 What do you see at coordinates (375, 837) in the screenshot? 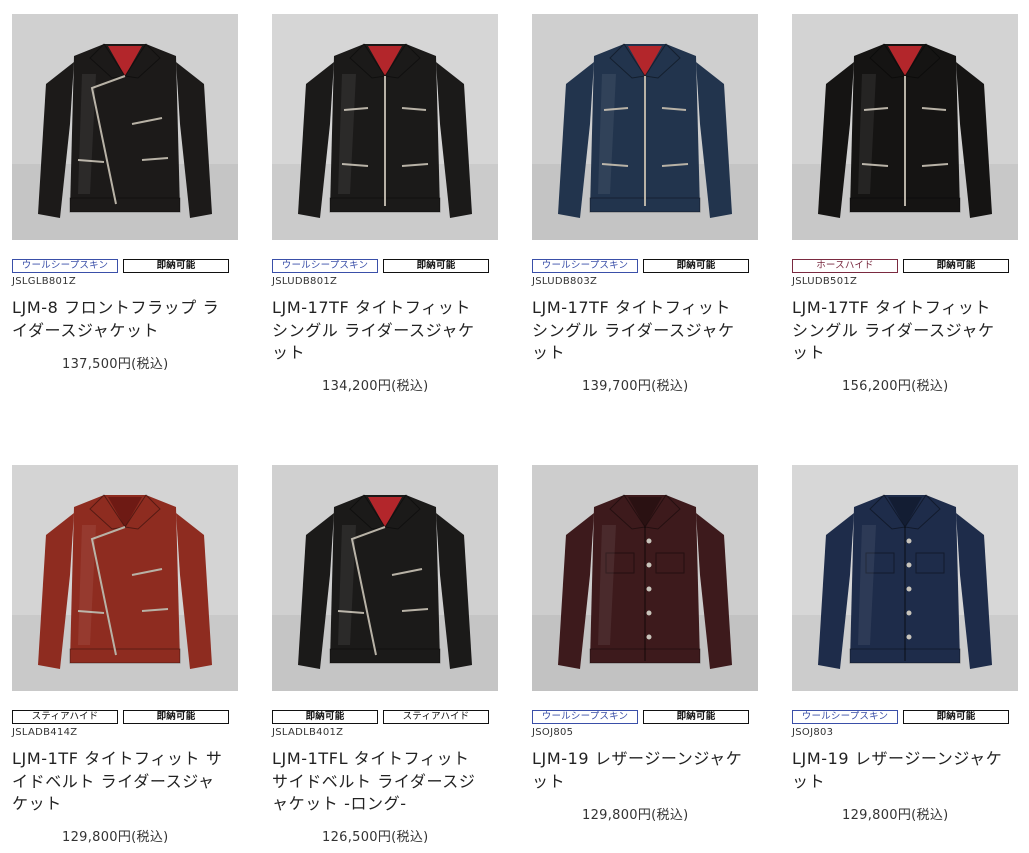
I see `product-price: 126,500円(税込)` at bounding box center [375, 837].